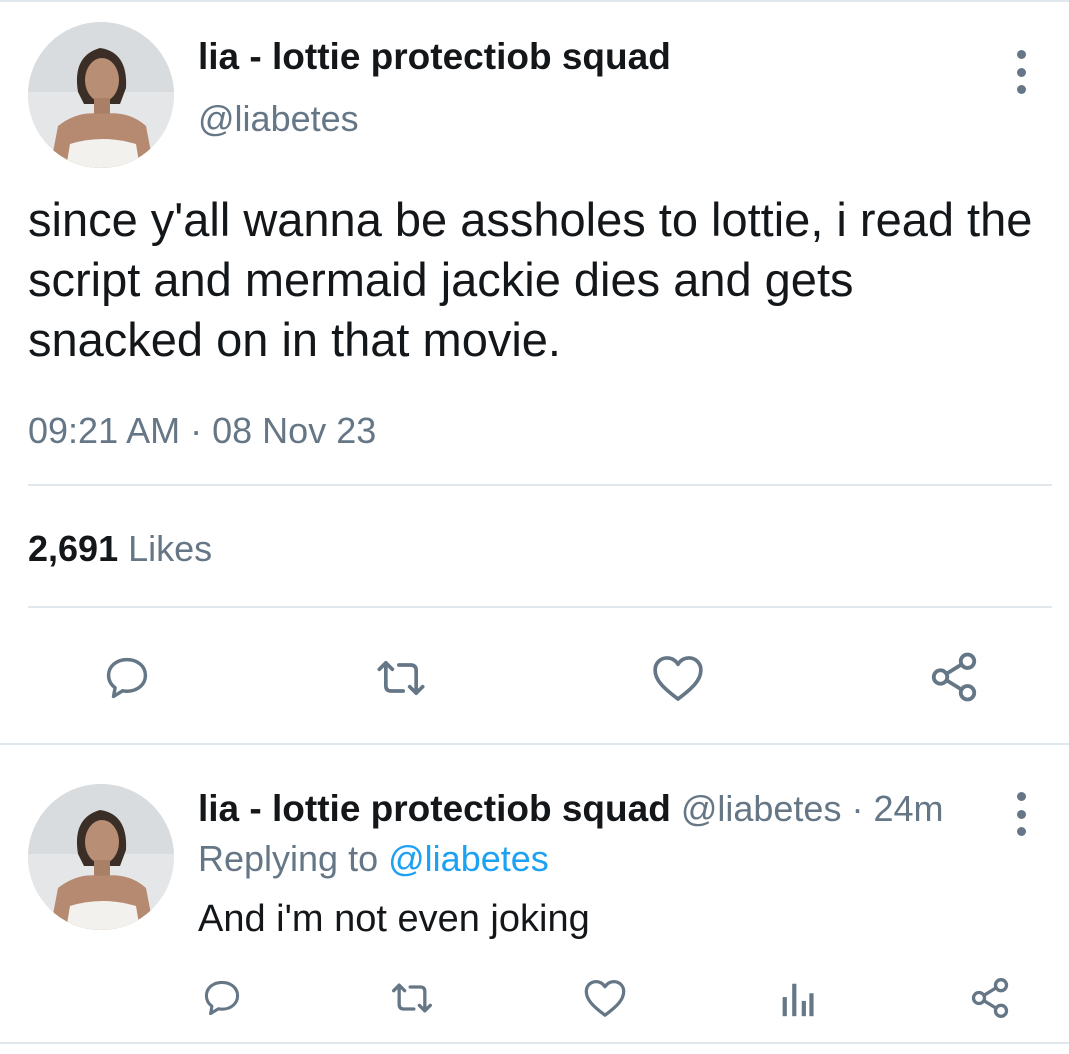  Describe the element at coordinates (294, 430) in the screenshot. I see `tweet-date: 08 Nov 23` at that location.